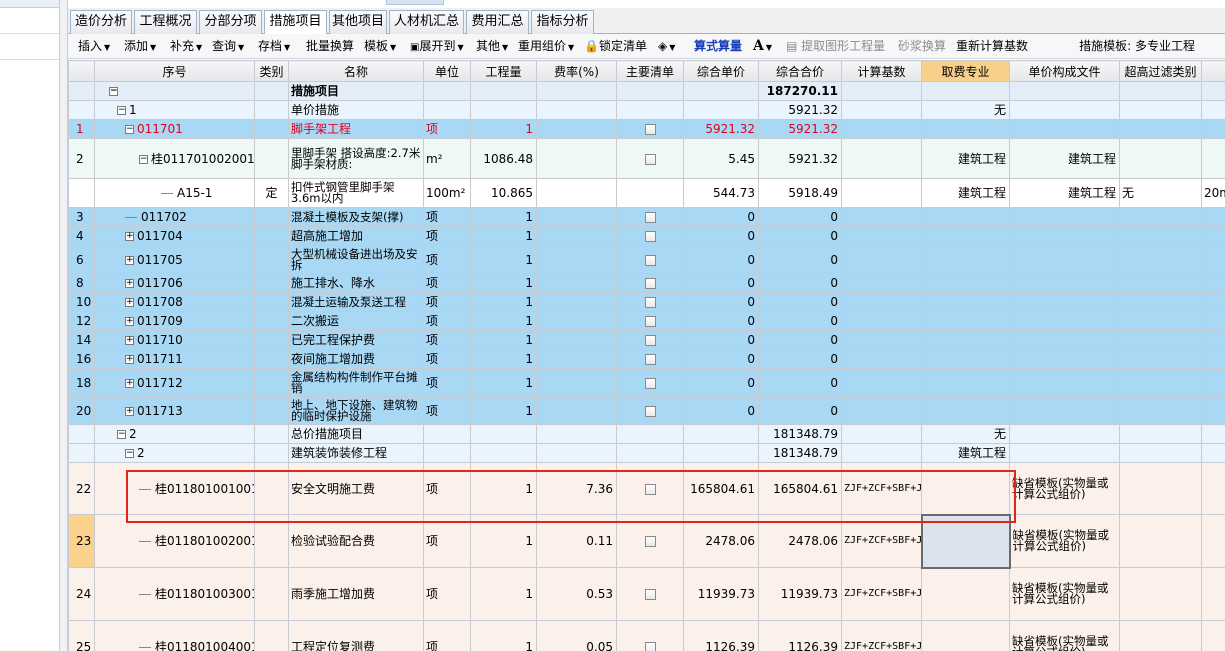 This screenshot has height=651, width=1225. I want to click on save-menu: 存档 ▼, so click(274, 46).